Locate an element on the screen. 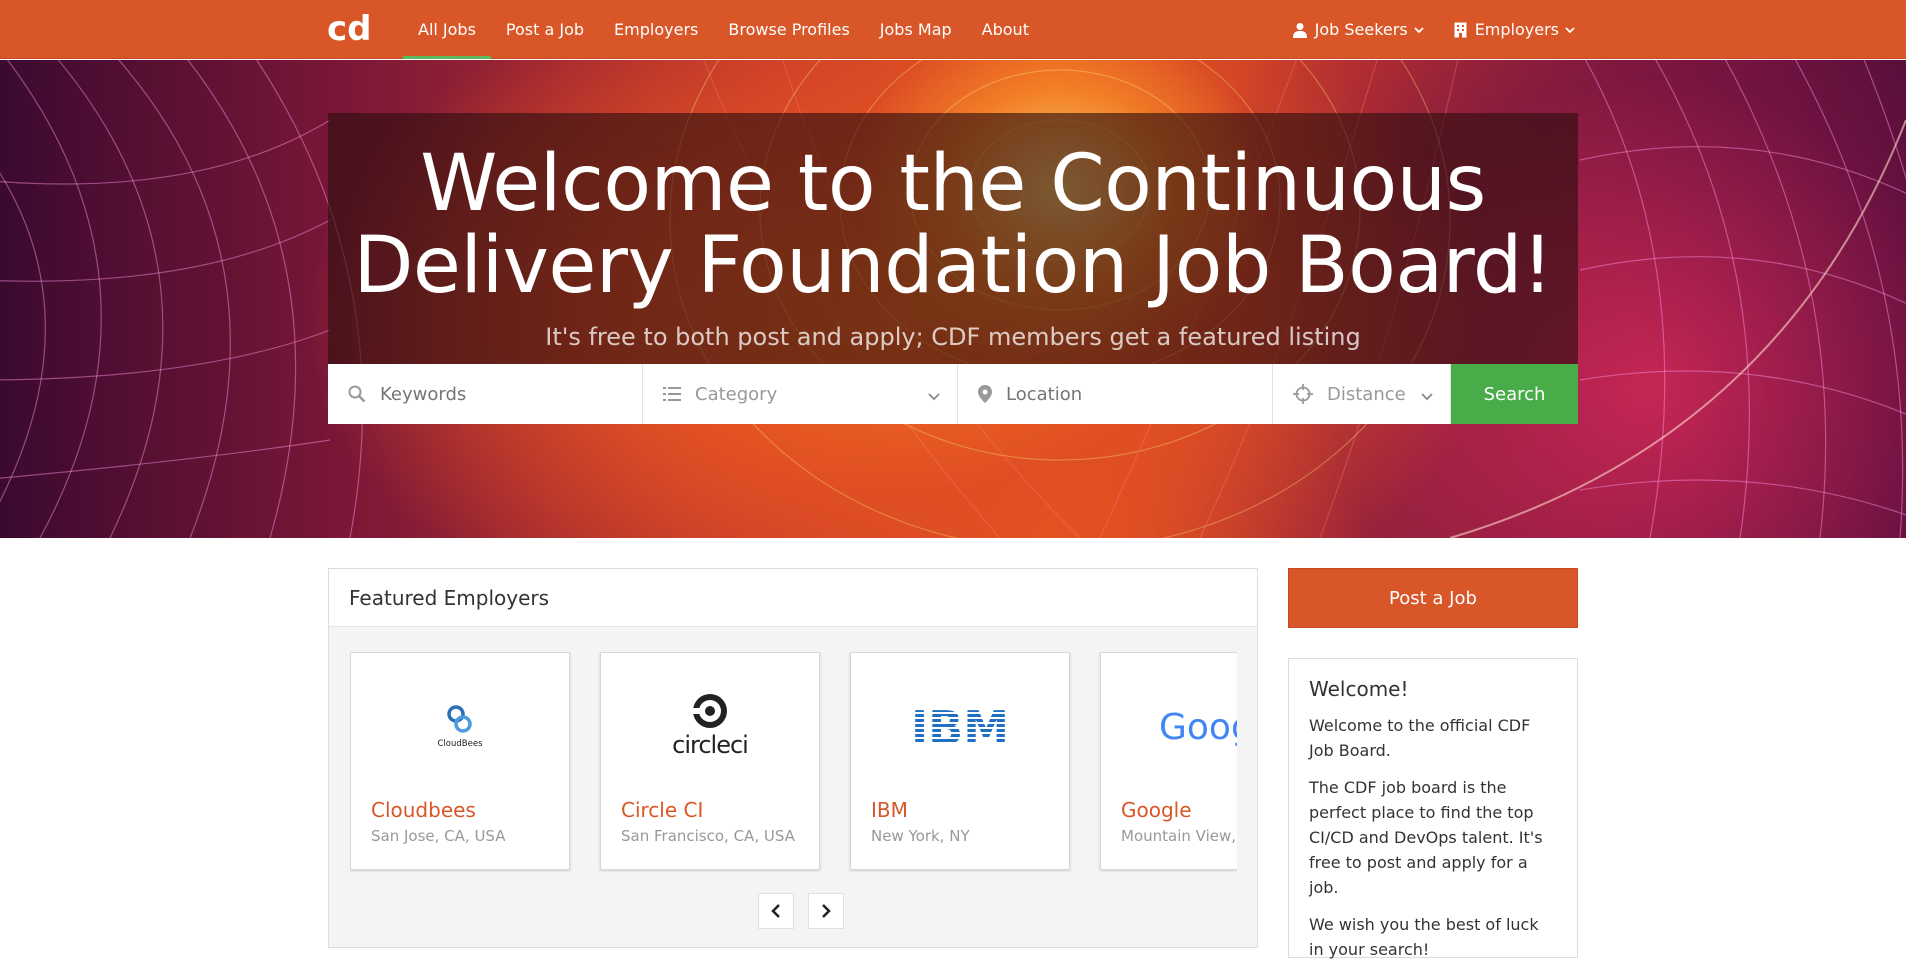 Image resolution: width=1906 pixels, height=962 pixels. job-seekers-dropdown: Job Seekers is located at coordinates (1362, 29).